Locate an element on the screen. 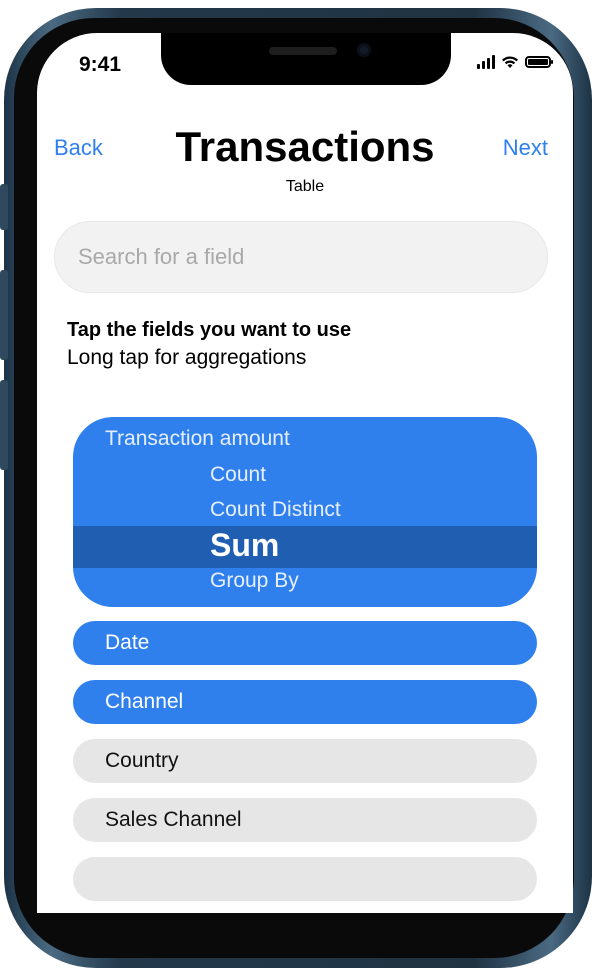 The height and width of the screenshot is (968, 595). instructions-title: Tap the fields you want to use is located at coordinates (209, 330).